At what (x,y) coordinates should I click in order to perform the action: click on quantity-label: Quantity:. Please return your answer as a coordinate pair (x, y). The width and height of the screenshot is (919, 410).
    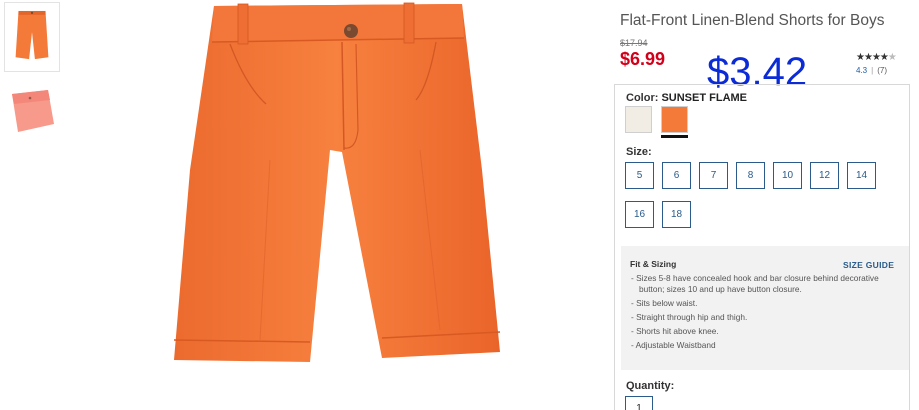
    Looking at the image, I should click on (650, 386).